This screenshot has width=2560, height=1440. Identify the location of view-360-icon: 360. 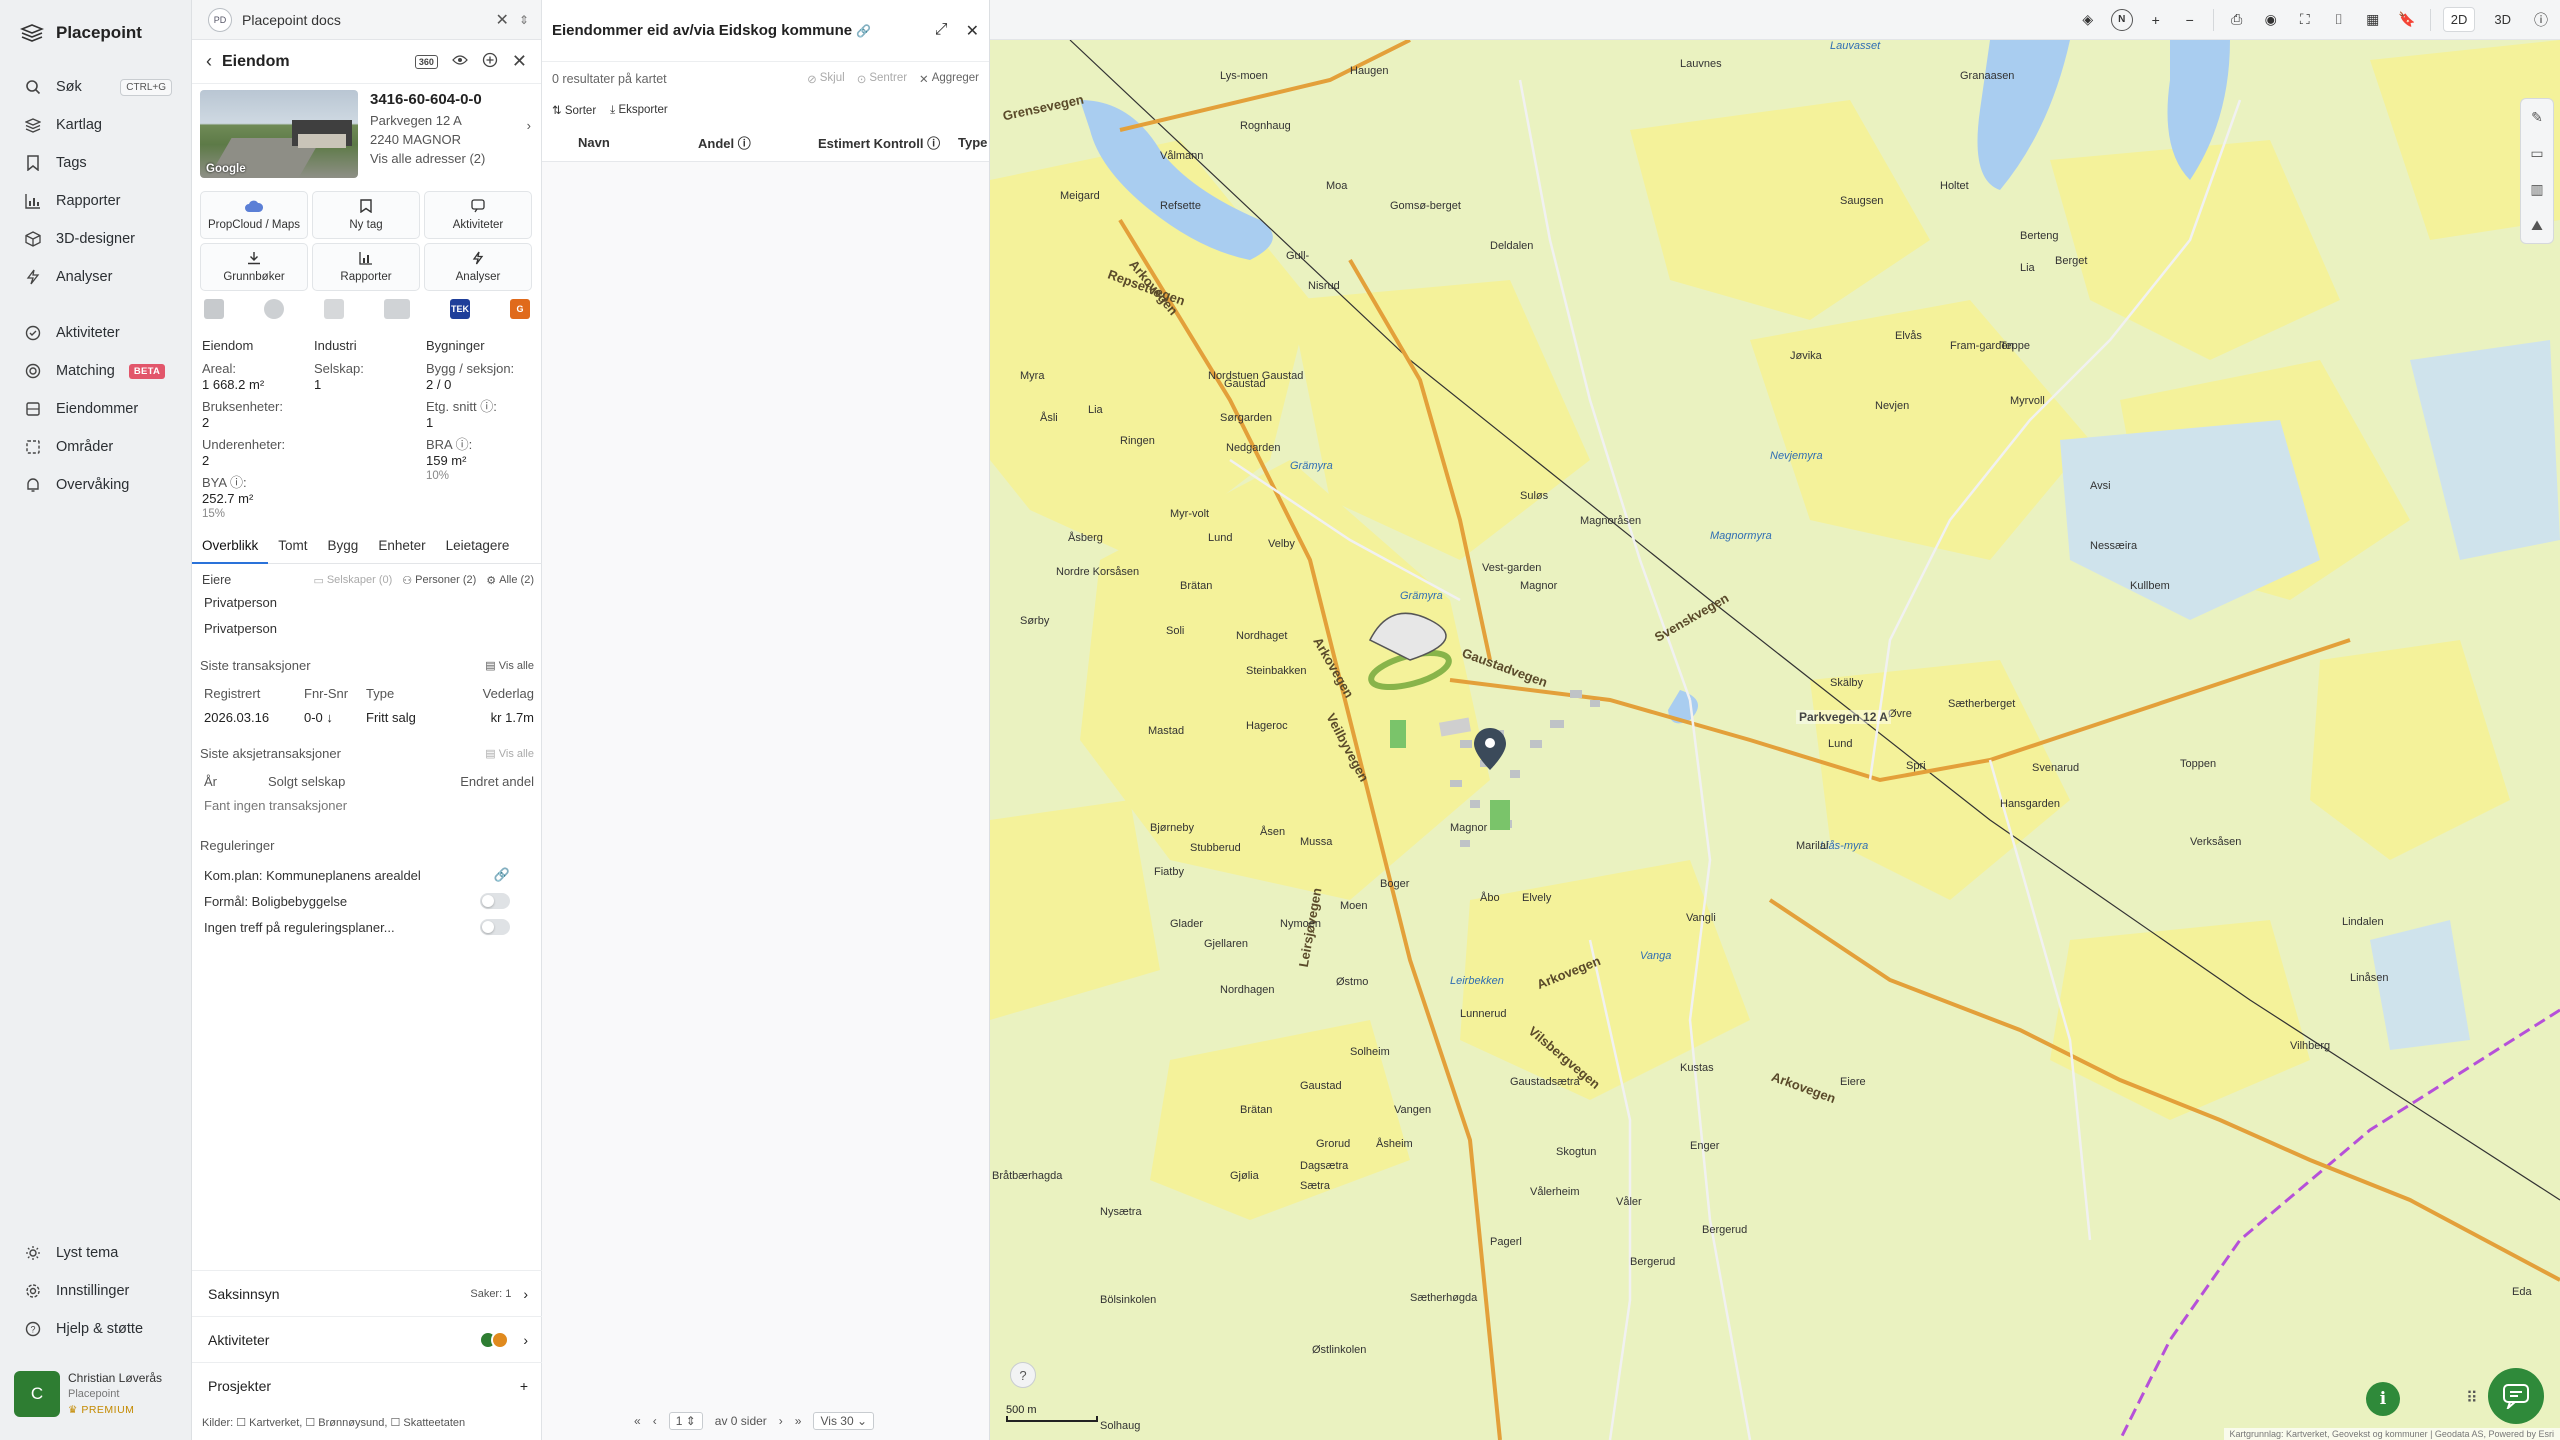
(426, 61).